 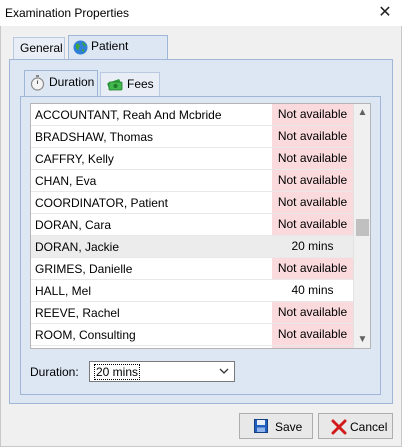 I want to click on table-row, so click(x=192, y=347).